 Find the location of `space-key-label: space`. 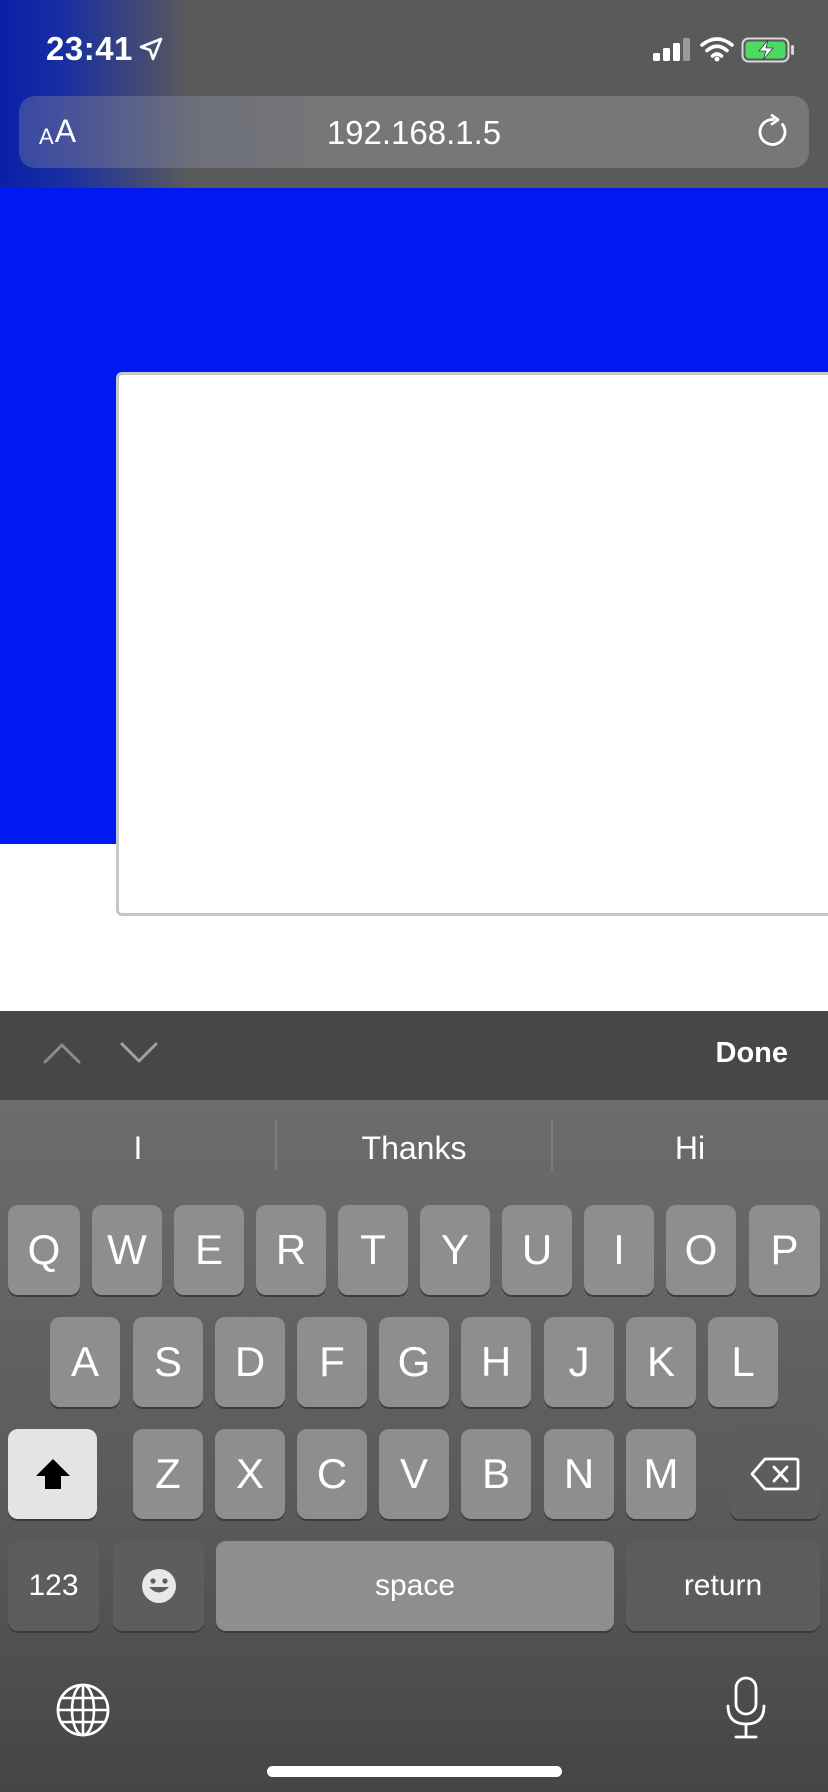

space-key-label: space is located at coordinates (415, 1585).